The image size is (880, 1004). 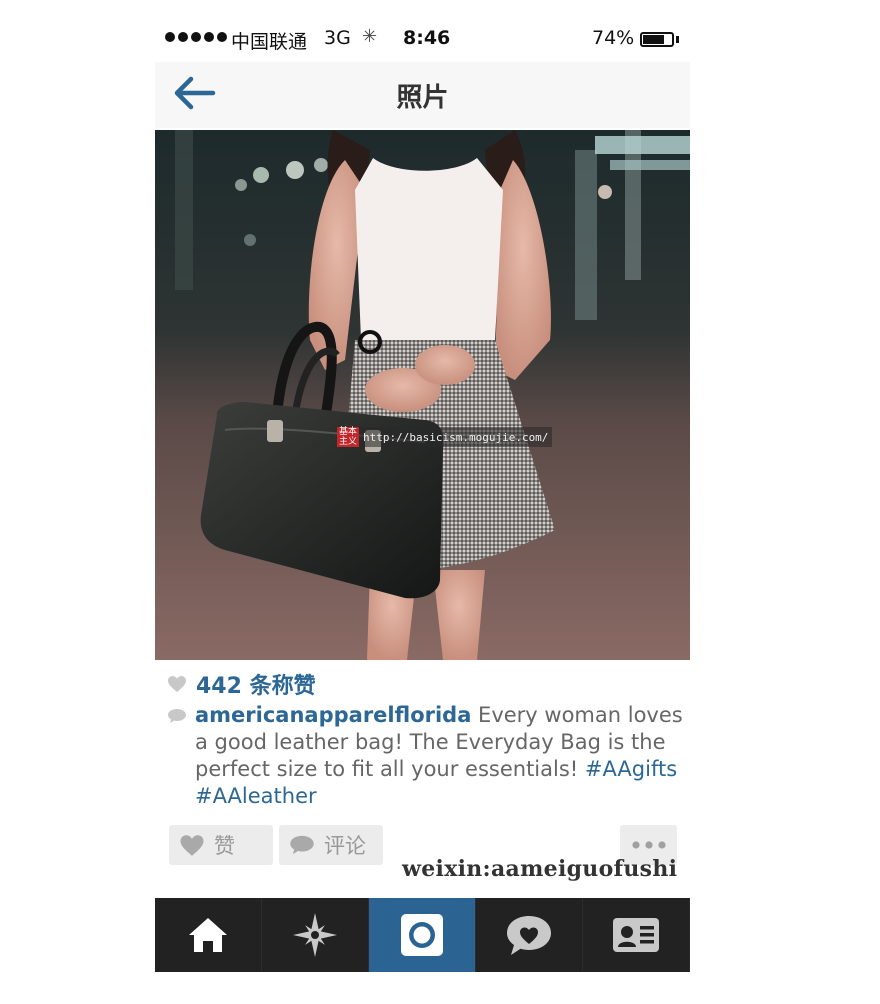 I want to click on activity-heart-icon, so click(x=529, y=935).